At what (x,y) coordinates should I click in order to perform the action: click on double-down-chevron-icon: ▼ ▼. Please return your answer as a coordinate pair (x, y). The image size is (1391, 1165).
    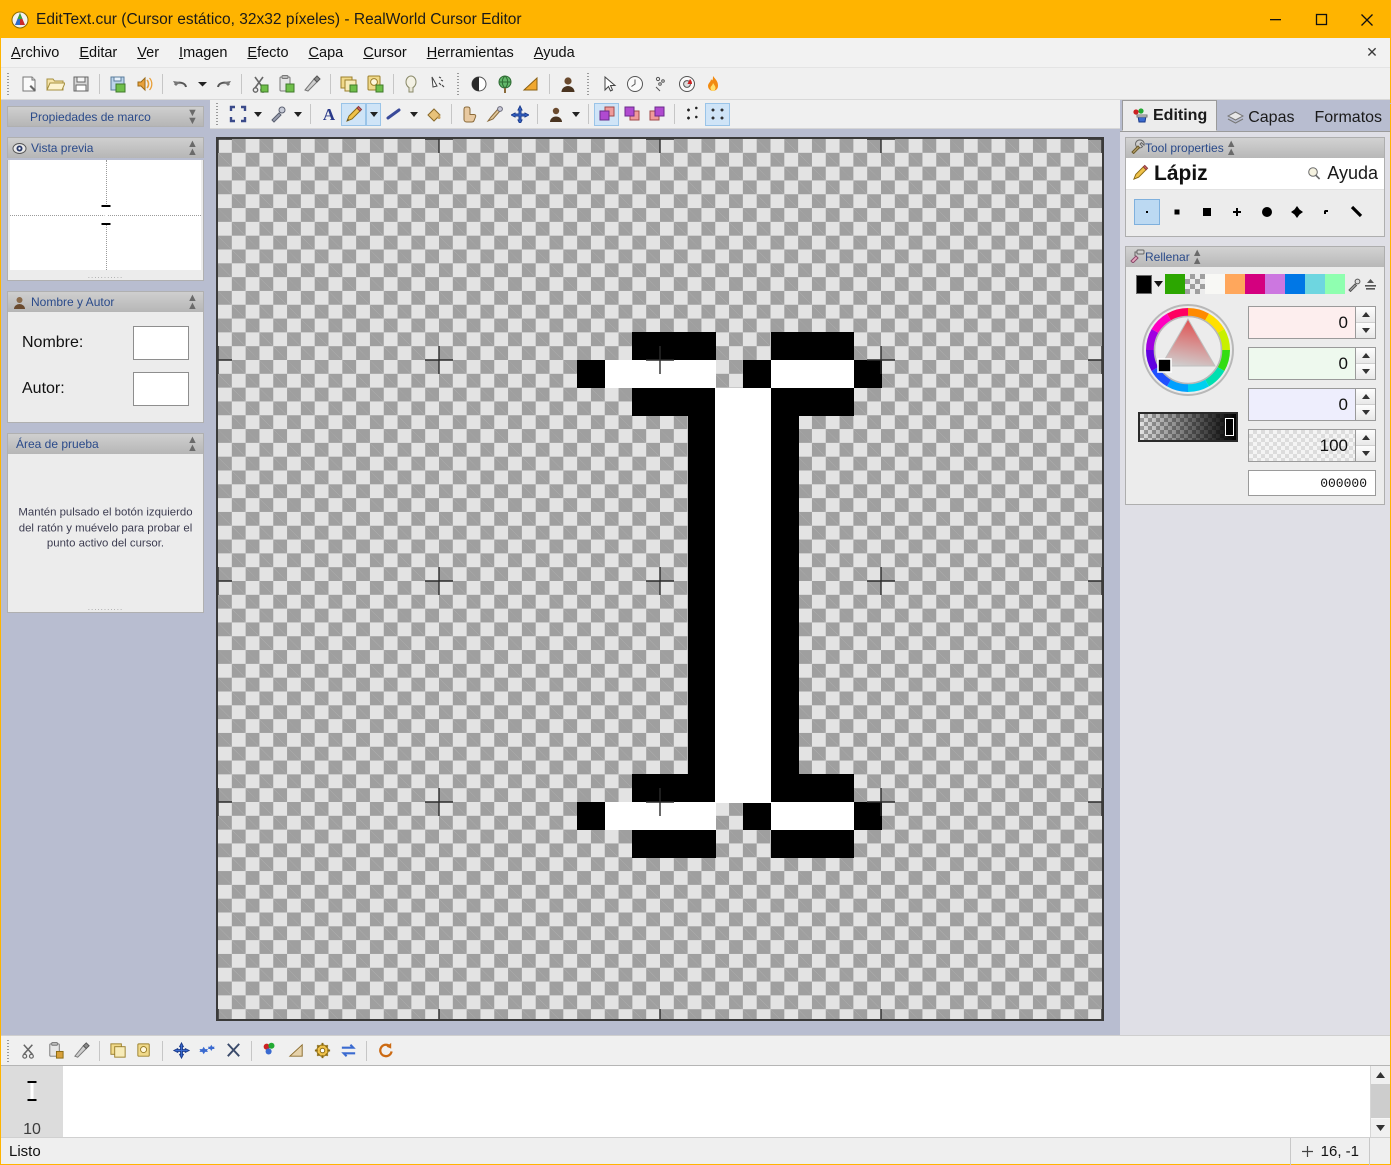
    Looking at the image, I should click on (192, 116).